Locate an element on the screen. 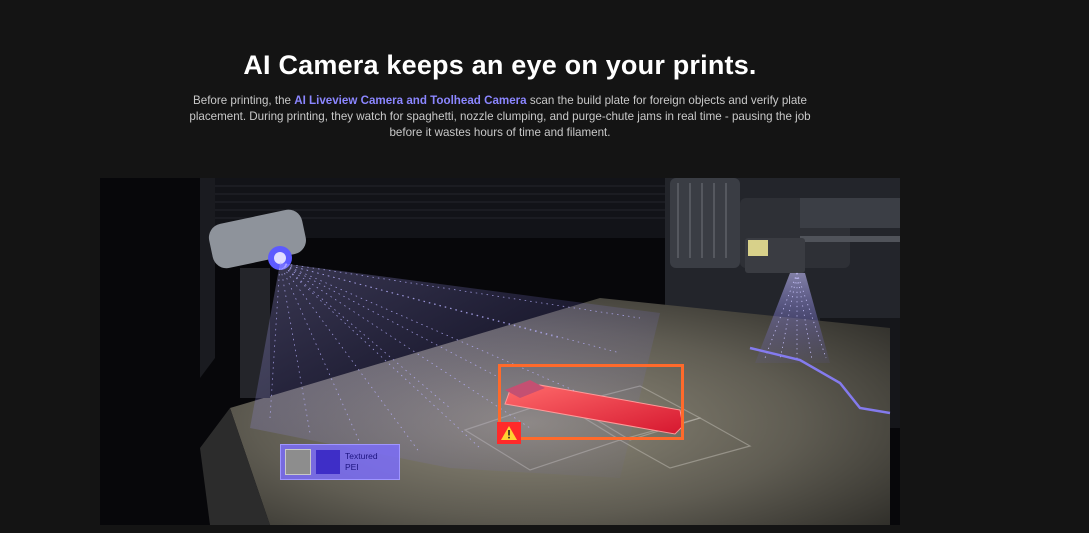 This screenshot has width=1089, height=533. plate-color-swatch is located at coordinates (328, 462).